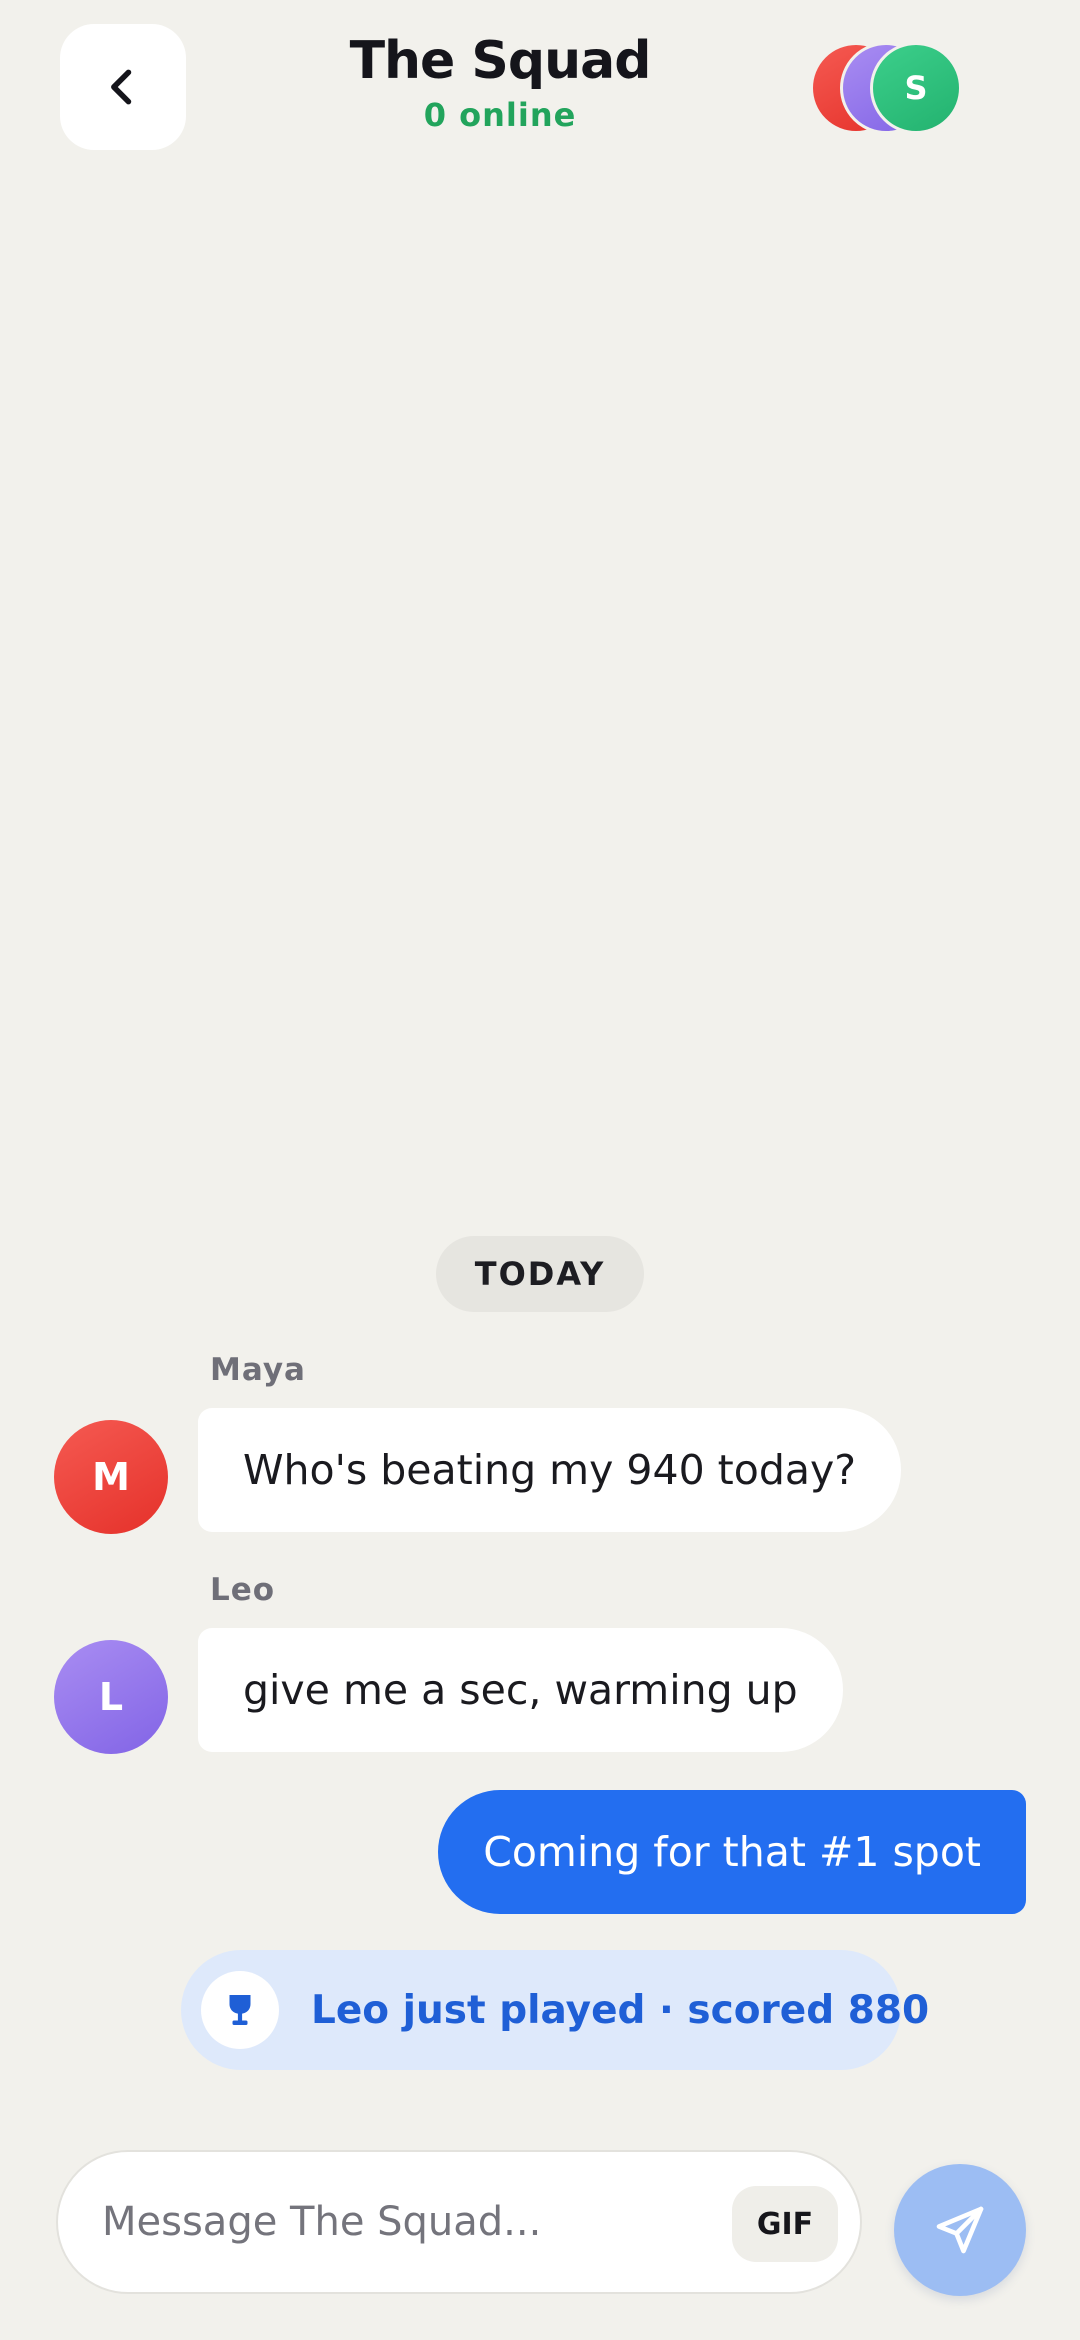  I want to click on send-button, so click(960, 2230).